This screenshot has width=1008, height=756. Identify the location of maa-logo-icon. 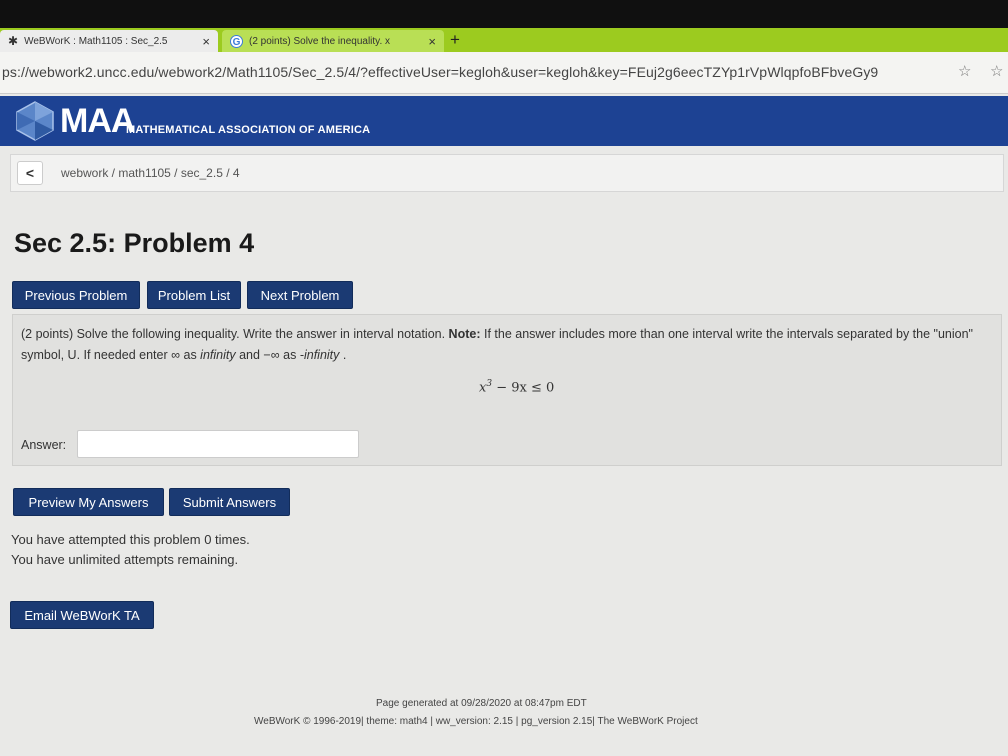
(35, 121).